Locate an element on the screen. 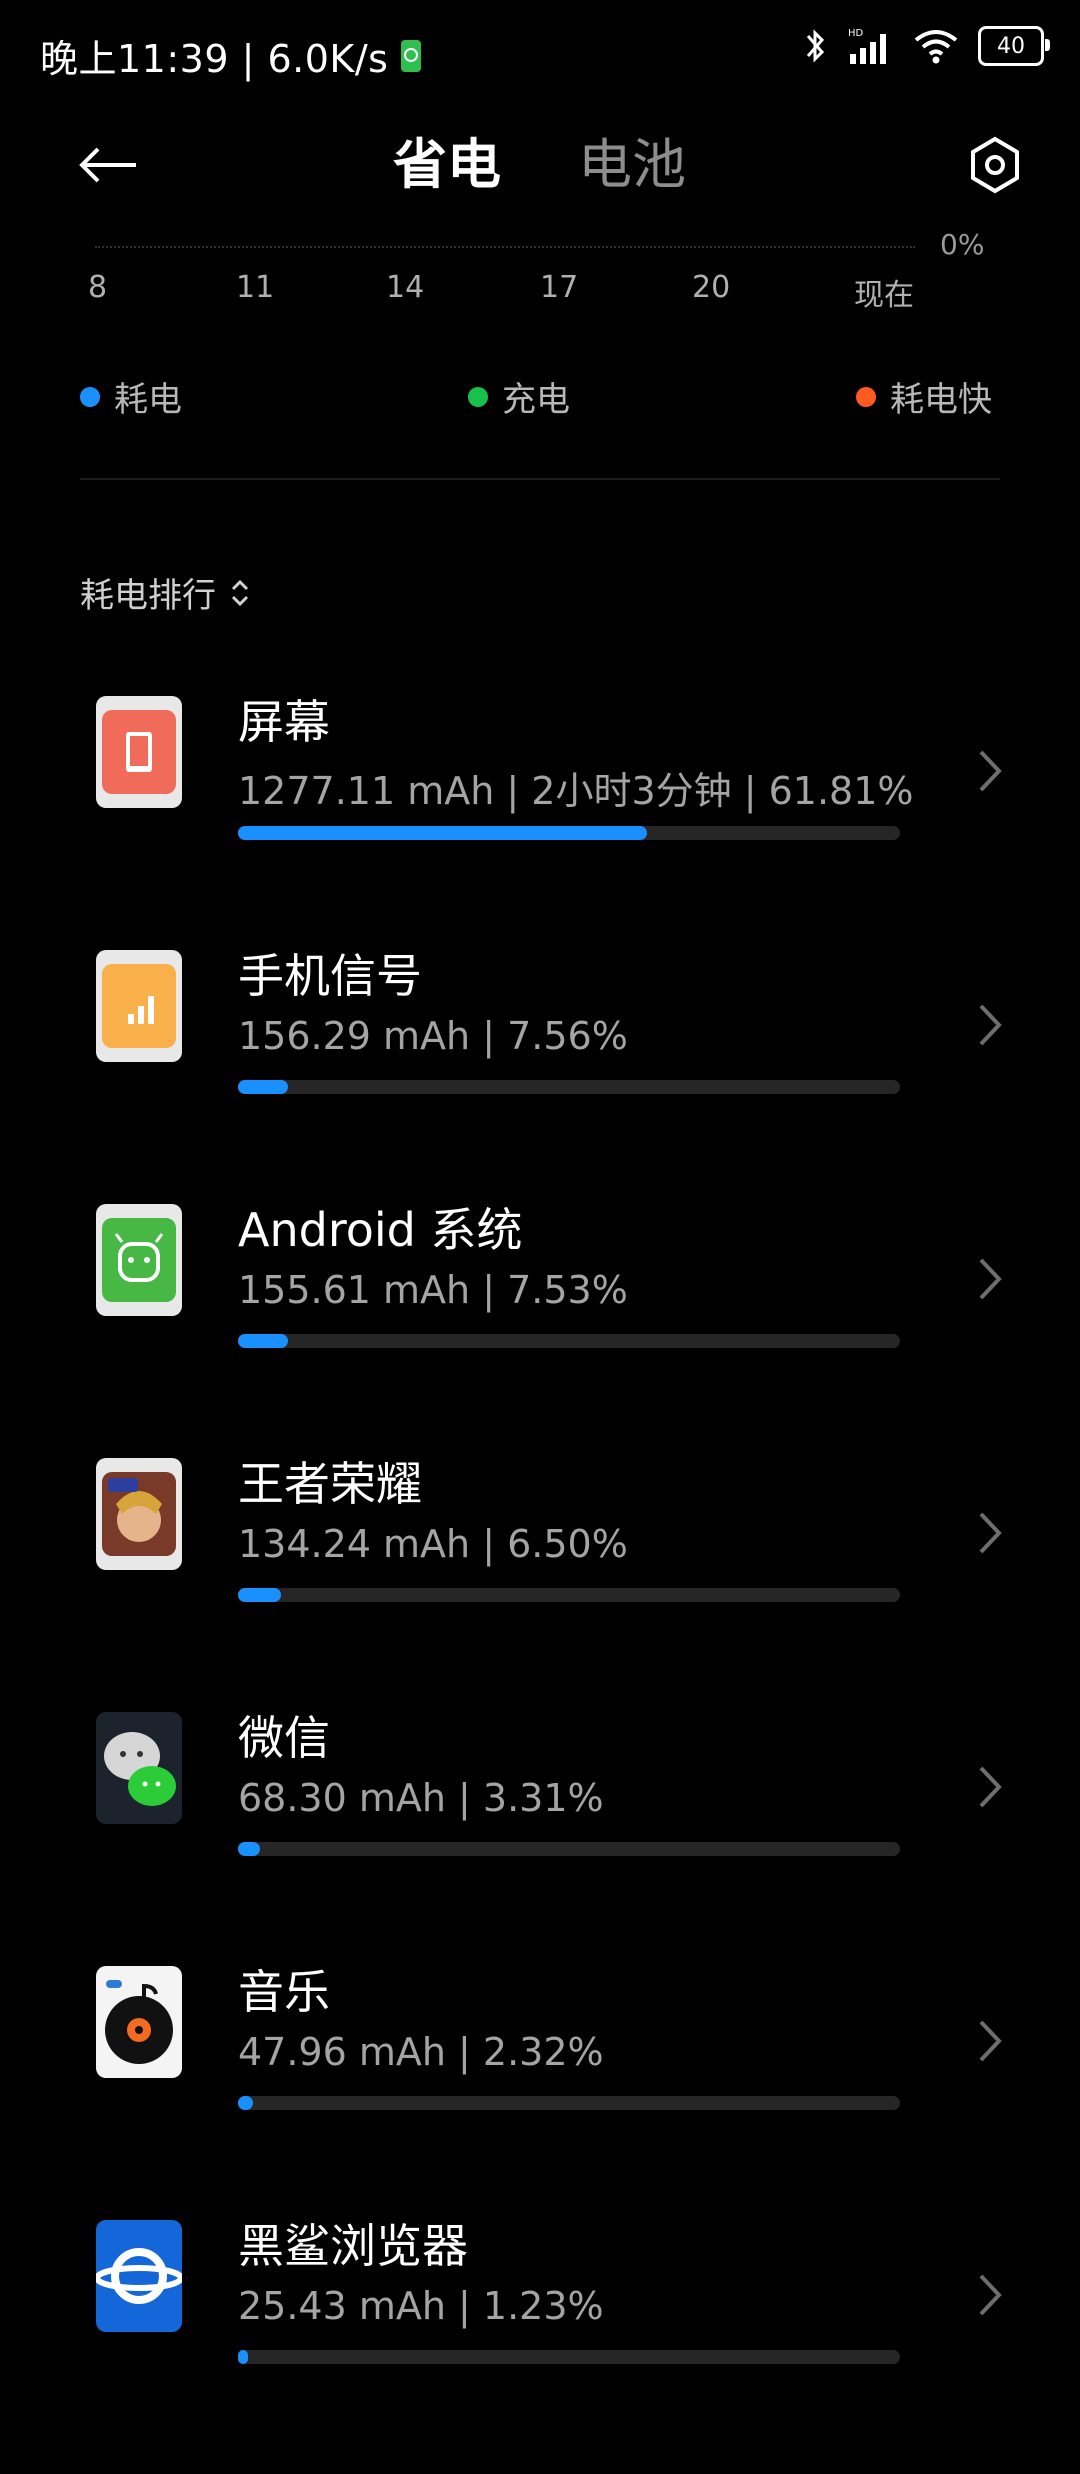  list-item-honor-of-kings: 王者荣耀 134.24 mAh | 6.50% is located at coordinates (540, 1584).